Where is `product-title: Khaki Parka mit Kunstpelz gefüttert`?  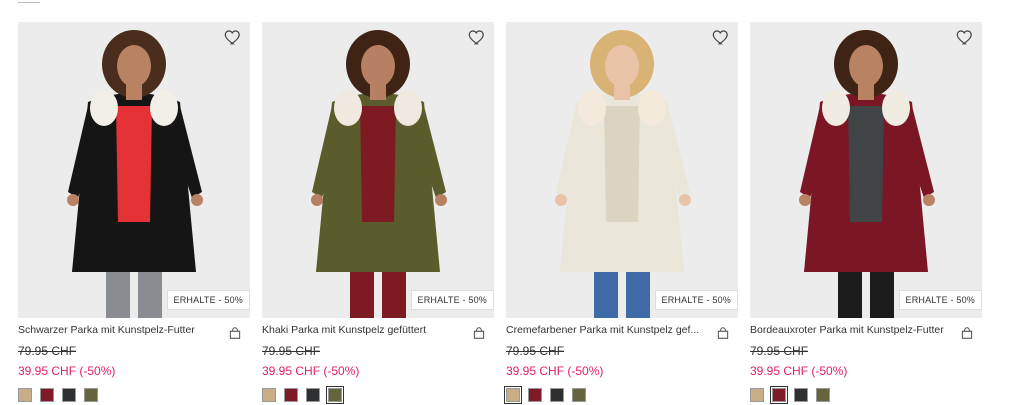 product-title: Khaki Parka mit Kunstpelz gefüttert is located at coordinates (362, 330).